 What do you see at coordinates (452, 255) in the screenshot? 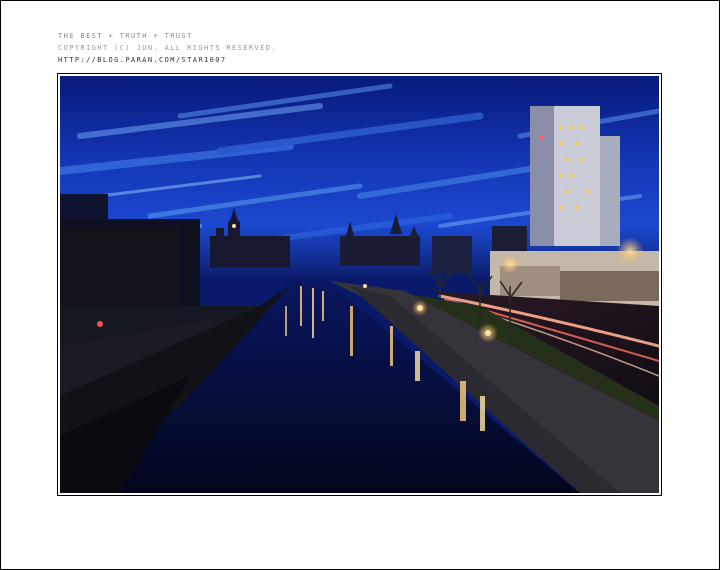
I see `mid-building` at bounding box center [452, 255].